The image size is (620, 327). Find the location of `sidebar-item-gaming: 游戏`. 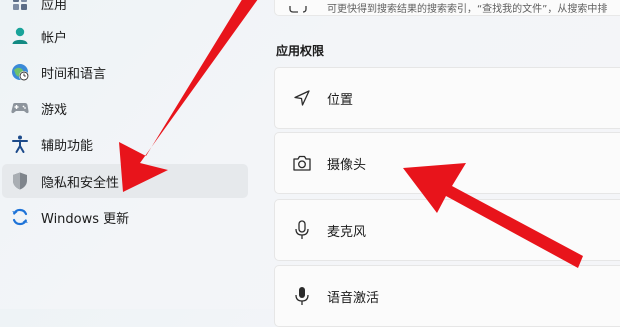

sidebar-item-gaming: 游戏 is located at coordinates (125, 108).